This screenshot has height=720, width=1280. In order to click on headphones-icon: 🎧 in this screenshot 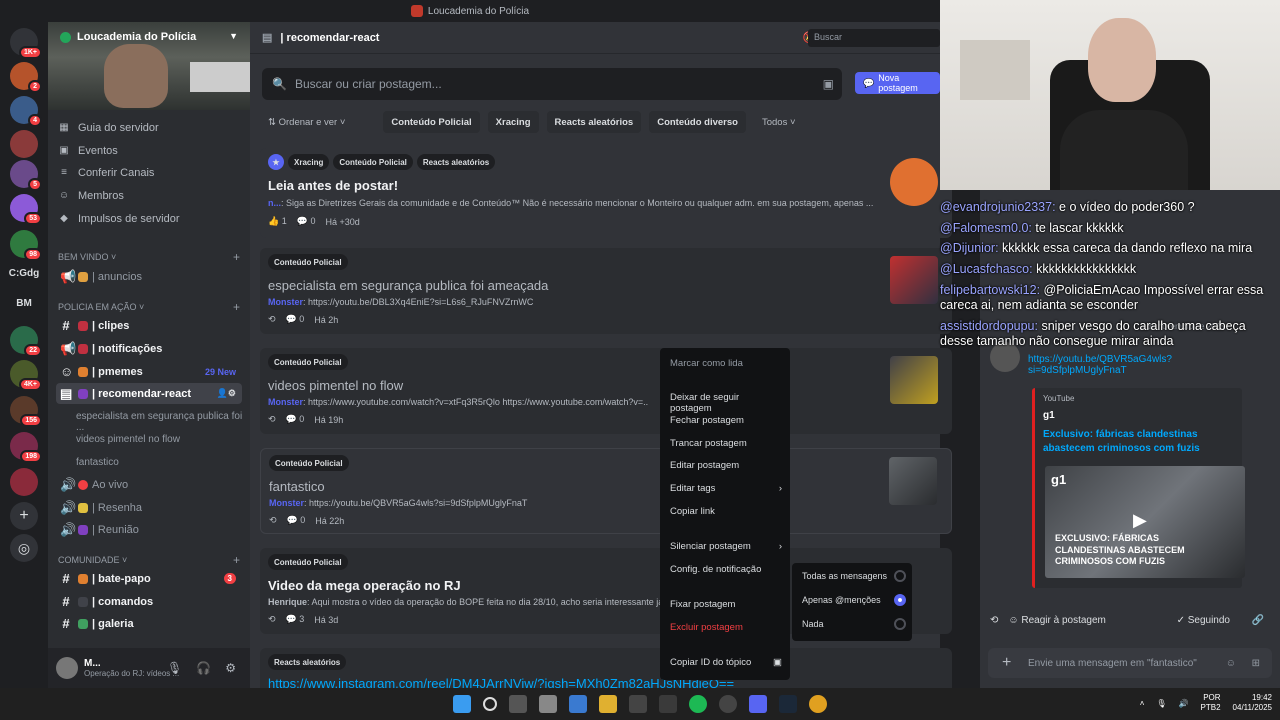, I will do `click(203, 668)`.